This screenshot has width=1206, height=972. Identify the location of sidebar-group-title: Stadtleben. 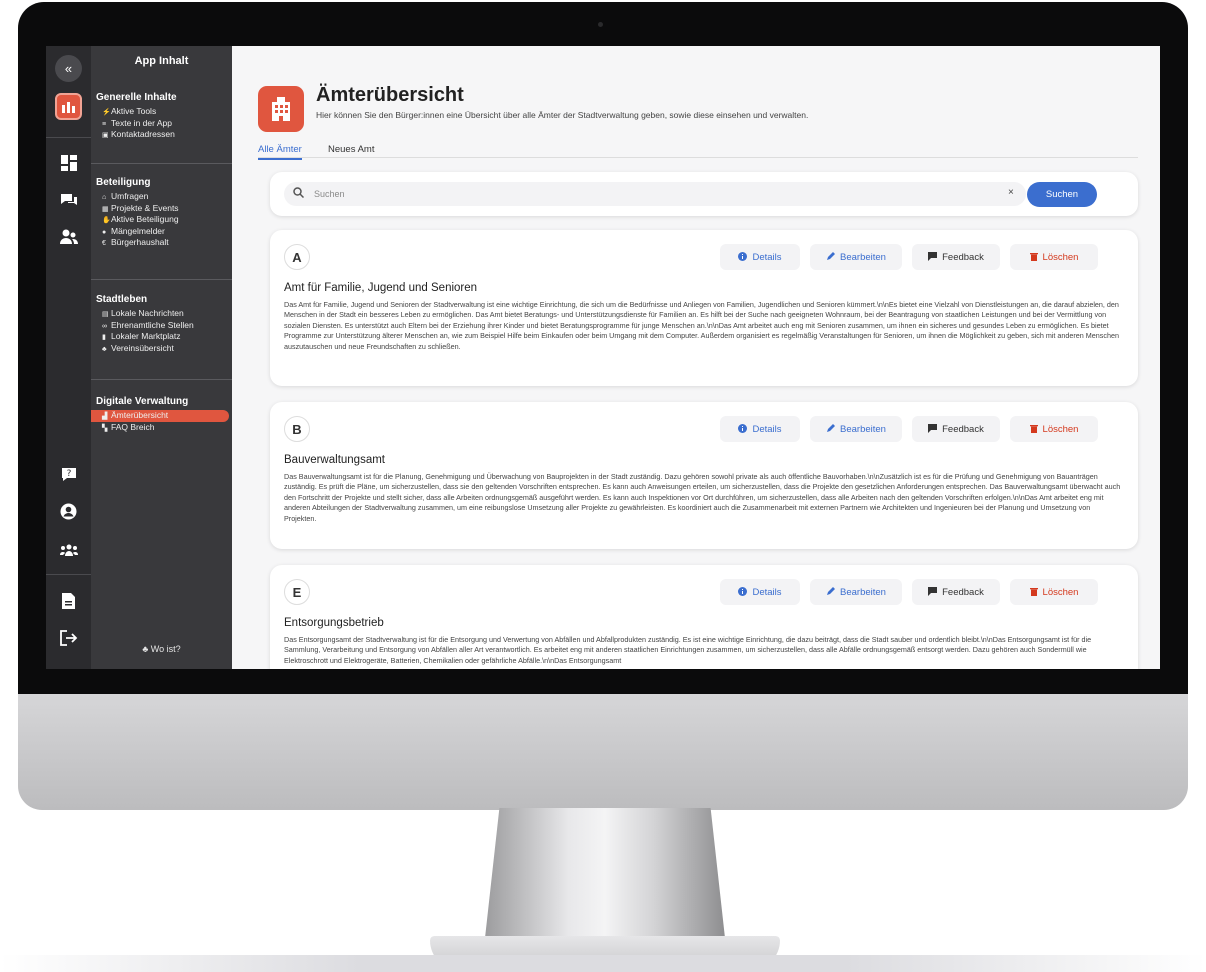
(122, 299).